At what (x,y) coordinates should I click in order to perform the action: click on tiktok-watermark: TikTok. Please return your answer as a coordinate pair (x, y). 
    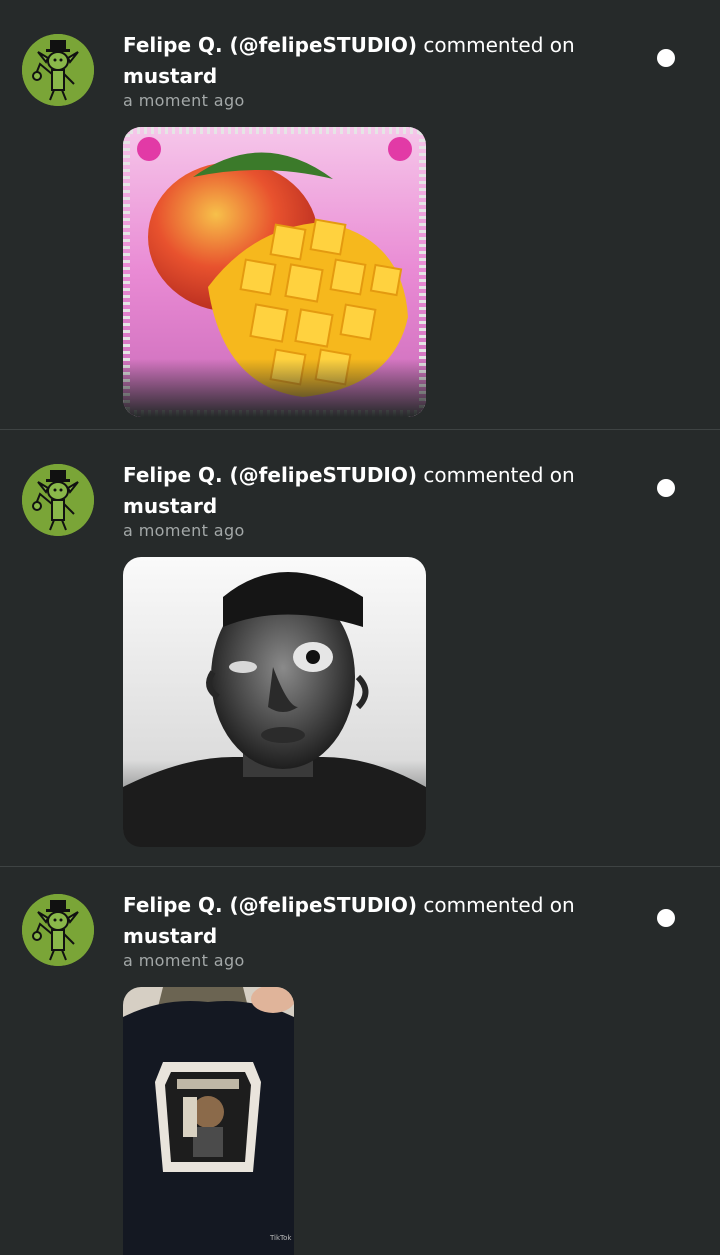
    Looking at the image, I should click on (280, 1238).